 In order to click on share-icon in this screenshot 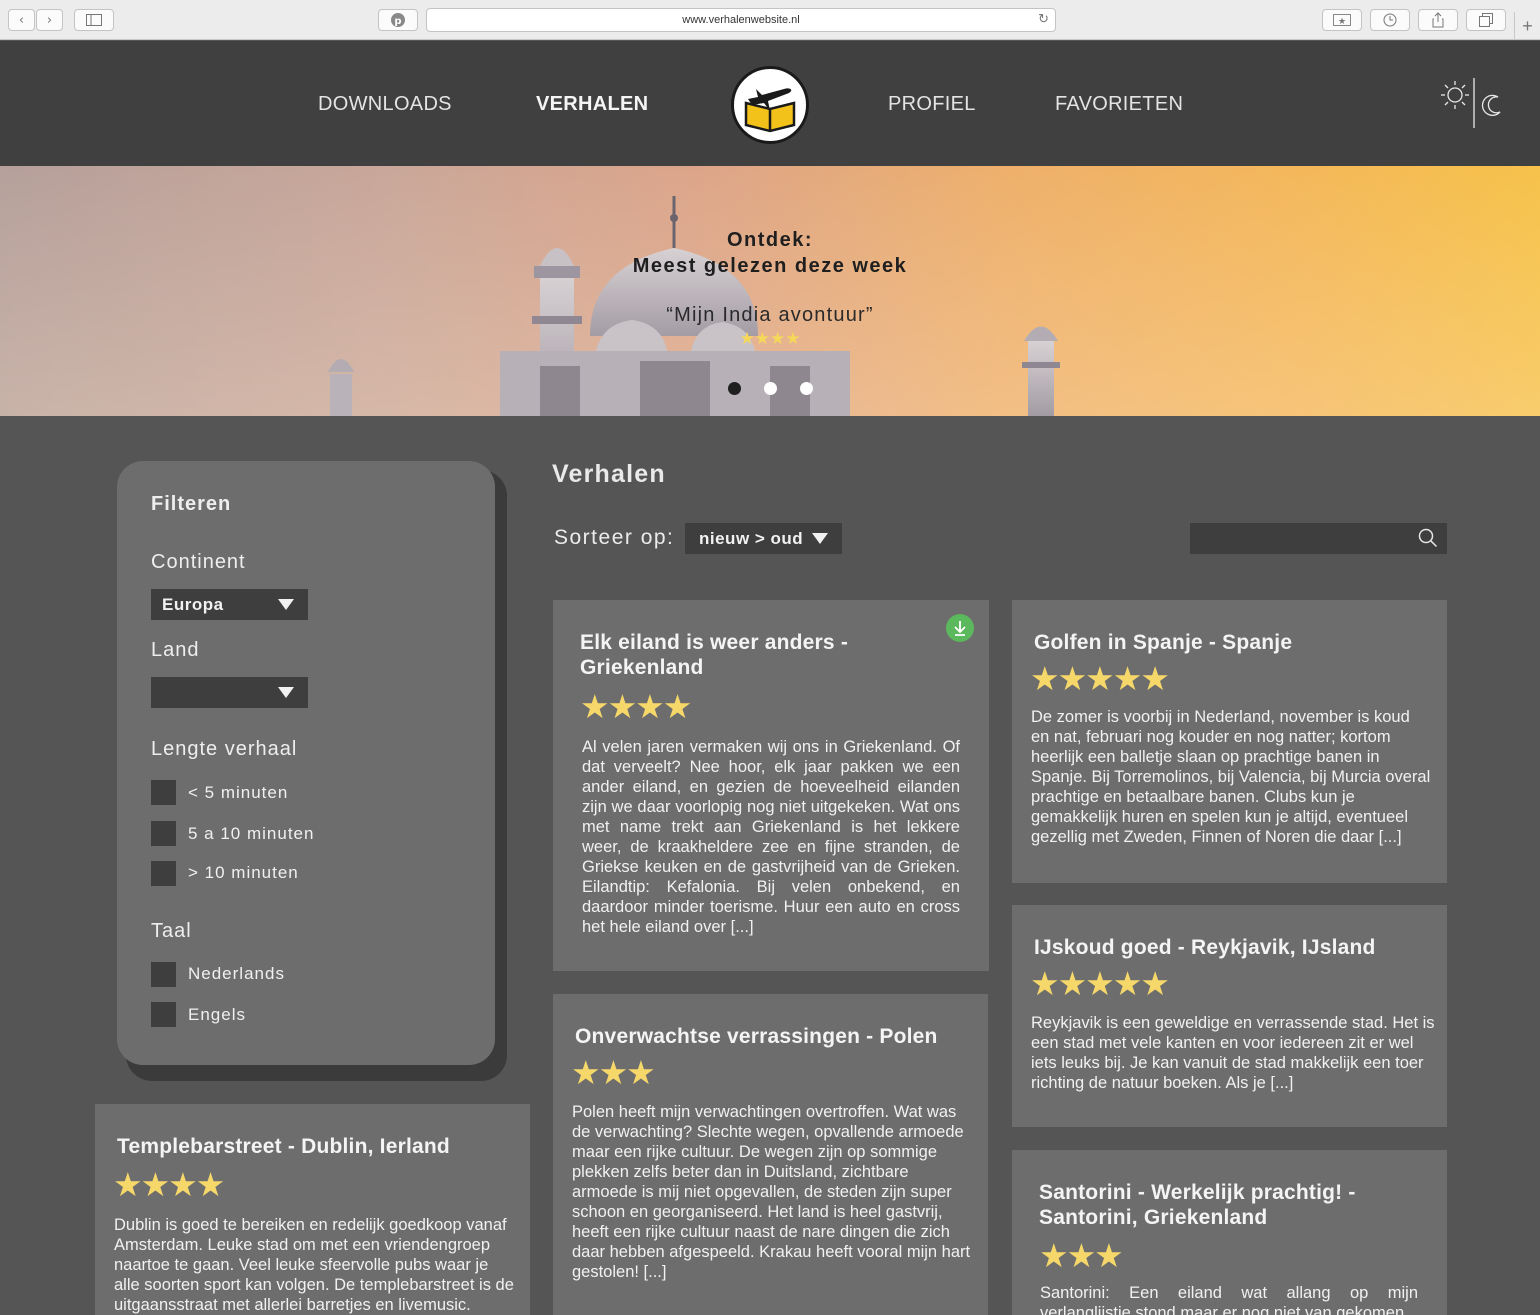, I will do `click(1438, 20)`.